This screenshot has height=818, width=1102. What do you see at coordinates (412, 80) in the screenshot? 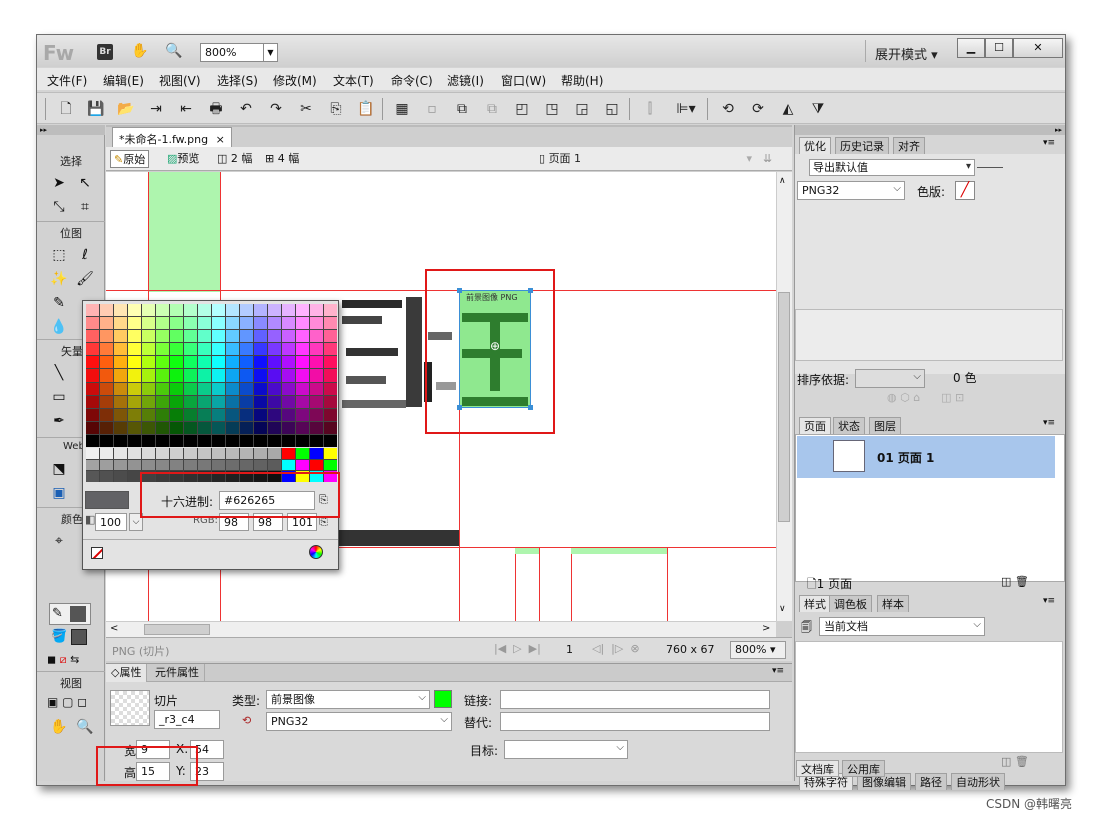
I see `menu-commands: 命令(C)` at bounding box center [412, 80].